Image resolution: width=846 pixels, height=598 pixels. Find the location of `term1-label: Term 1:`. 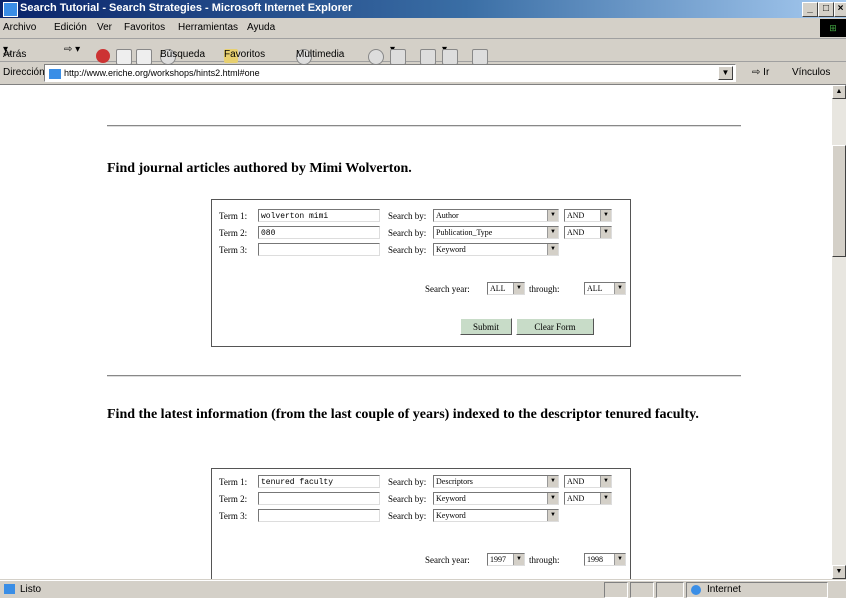

term1-label: Term 1: is located at coordinates (233, 482).